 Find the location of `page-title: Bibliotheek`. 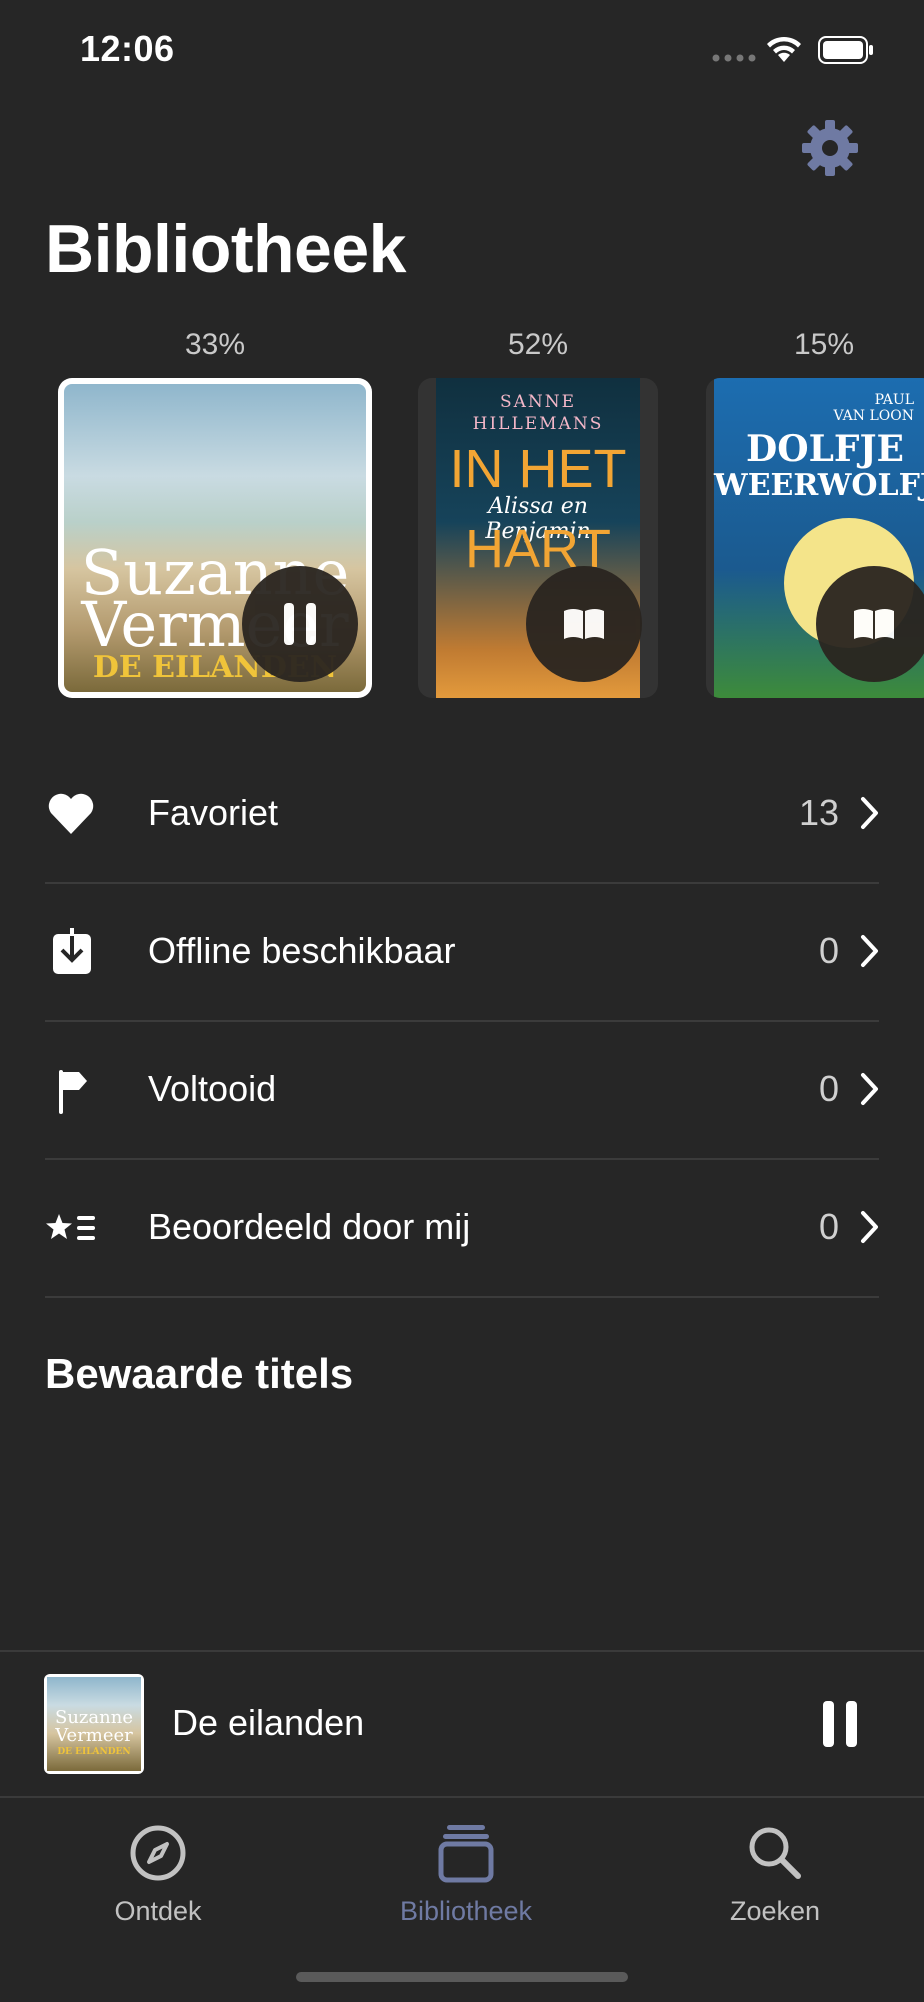

page-title: Bibliotheek is located at coordinates (226, 249).